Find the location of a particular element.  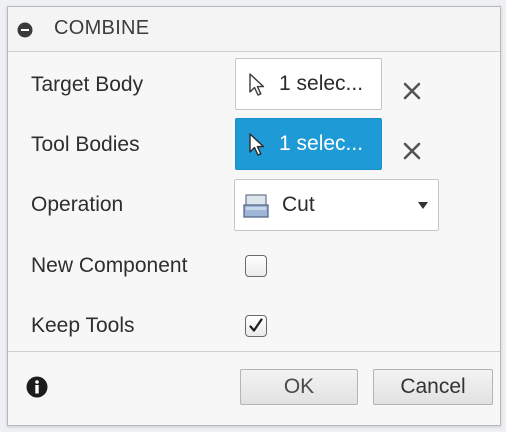

target-body-label: Target Body is located at coordinates (87, 84).